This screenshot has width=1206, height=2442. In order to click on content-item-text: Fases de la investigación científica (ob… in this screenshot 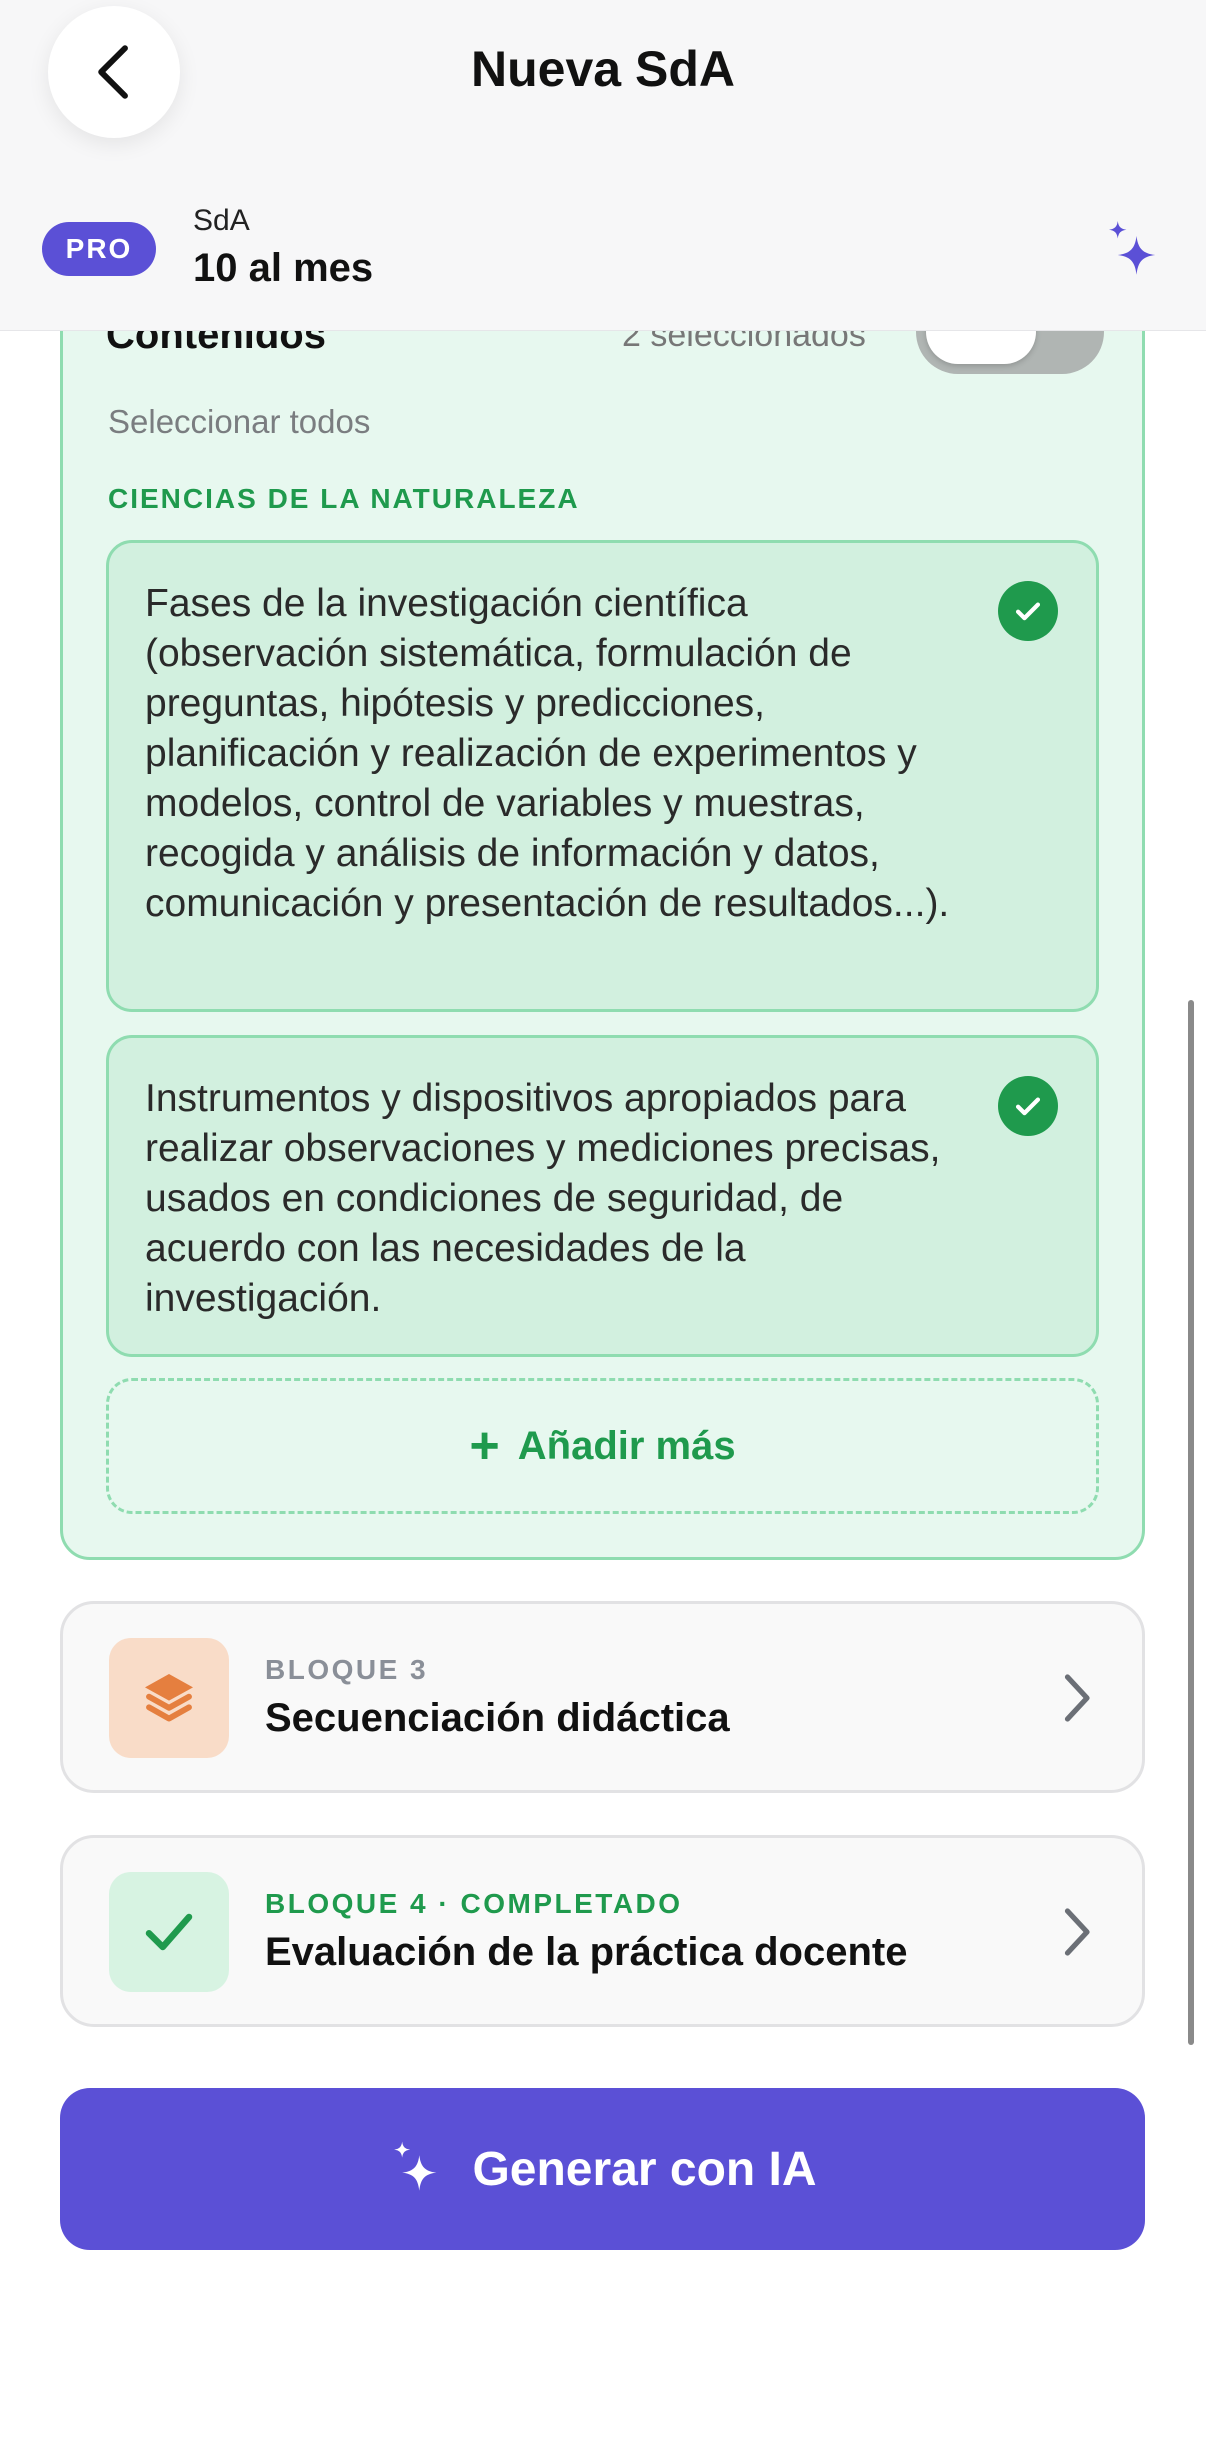, I will do `click(547, 753)`.